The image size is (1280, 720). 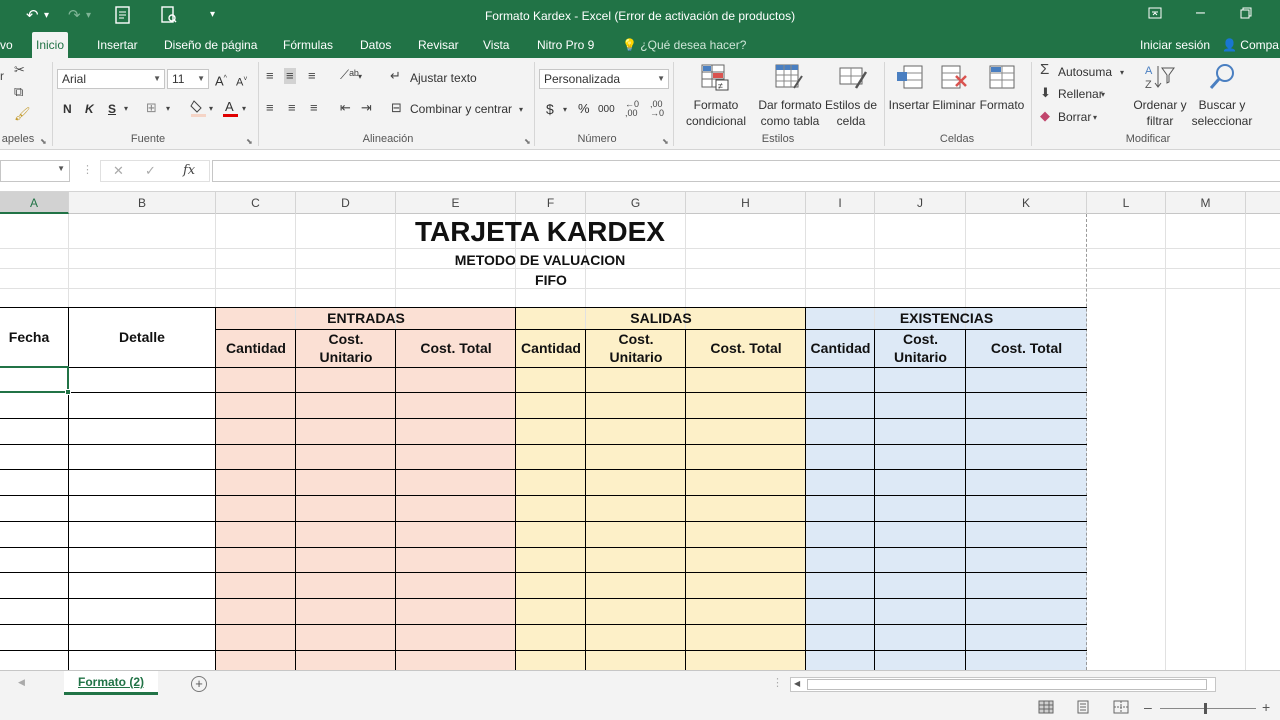 What do you see at coordinates (396, 108) in the screenshot?
I see `merge-center-icon: ⊟` at bounding box center [396, 108].